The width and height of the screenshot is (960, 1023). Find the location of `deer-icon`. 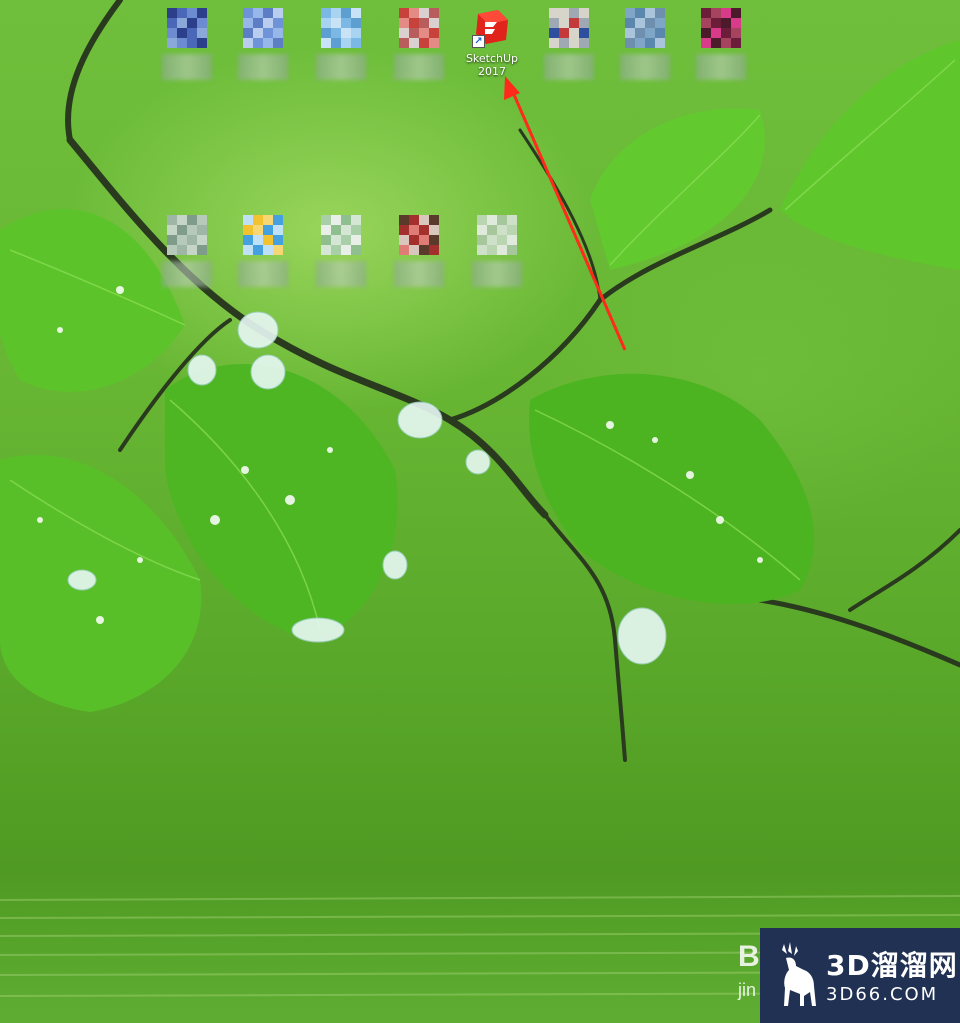

deer-icon is located at coordinates (799, 974).